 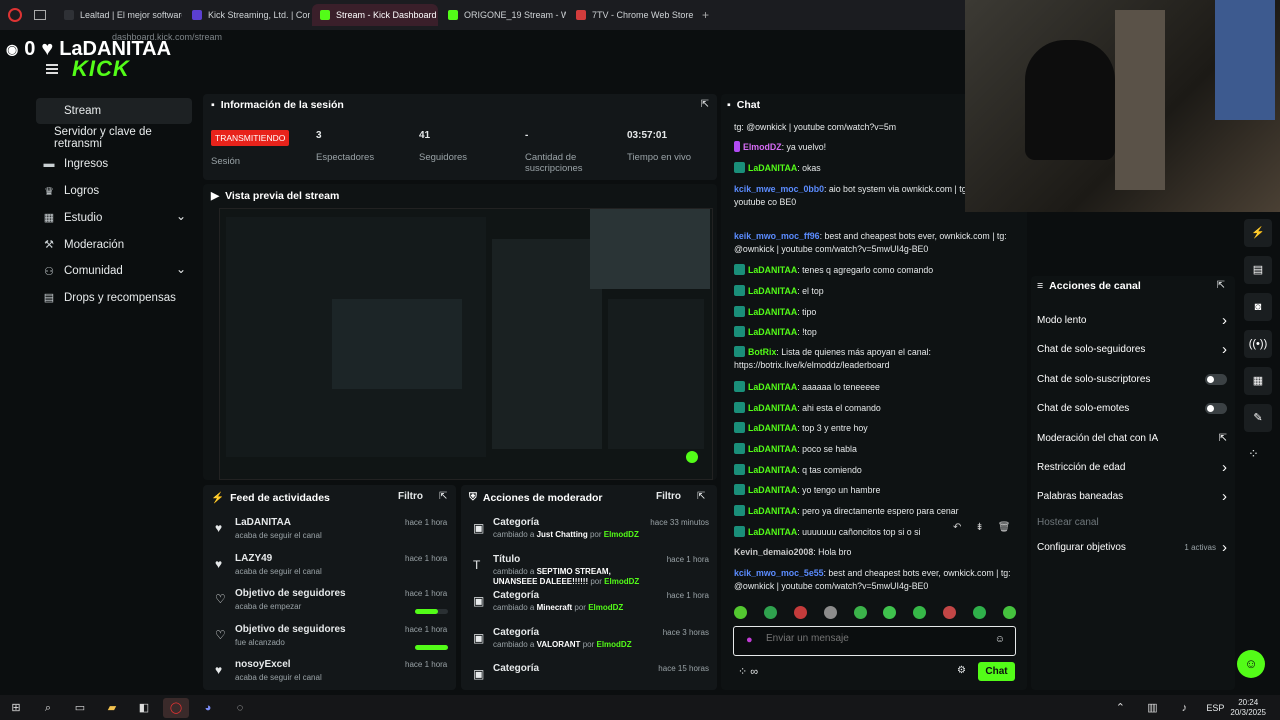 I want to click on chat-message: LaDANITAA: poco se habla, so click(x=879, y=449).